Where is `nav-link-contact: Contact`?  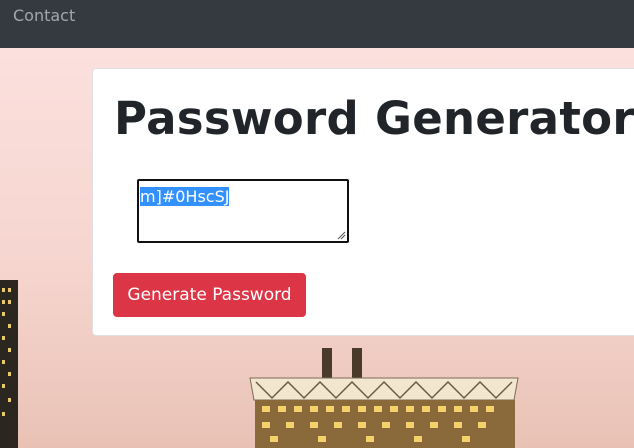 nav-link-contact: Contact is located at coordinates (44, 16).